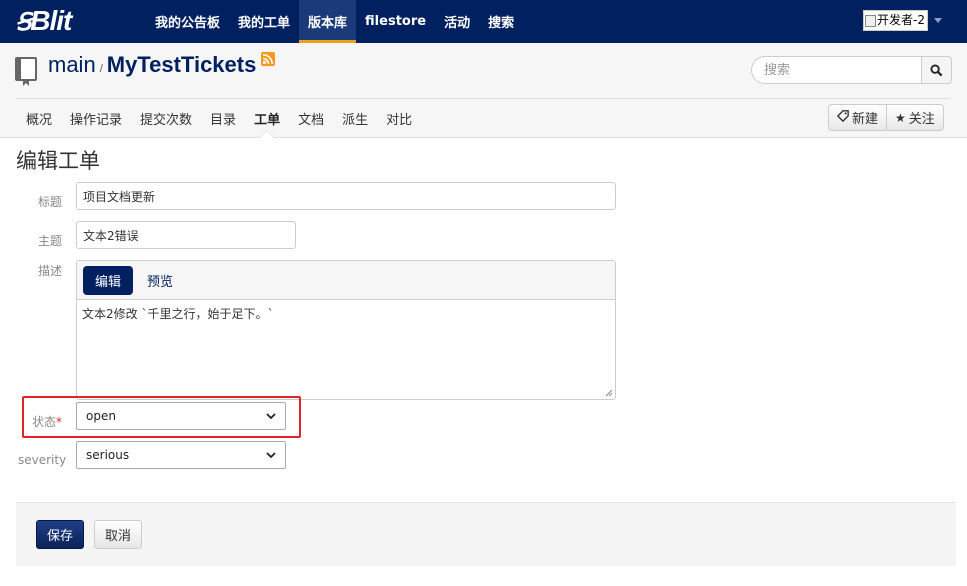  I want to click on tab-commits: 提交次数, so click(166, 118).